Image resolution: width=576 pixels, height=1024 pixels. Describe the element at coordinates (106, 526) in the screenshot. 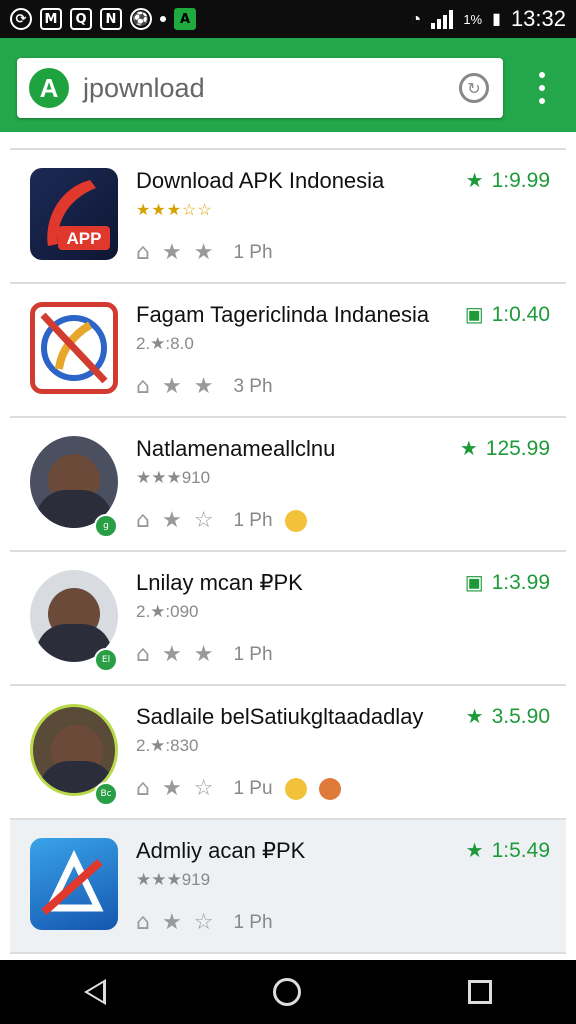

I see `verified-badge-icon: g` at that location.